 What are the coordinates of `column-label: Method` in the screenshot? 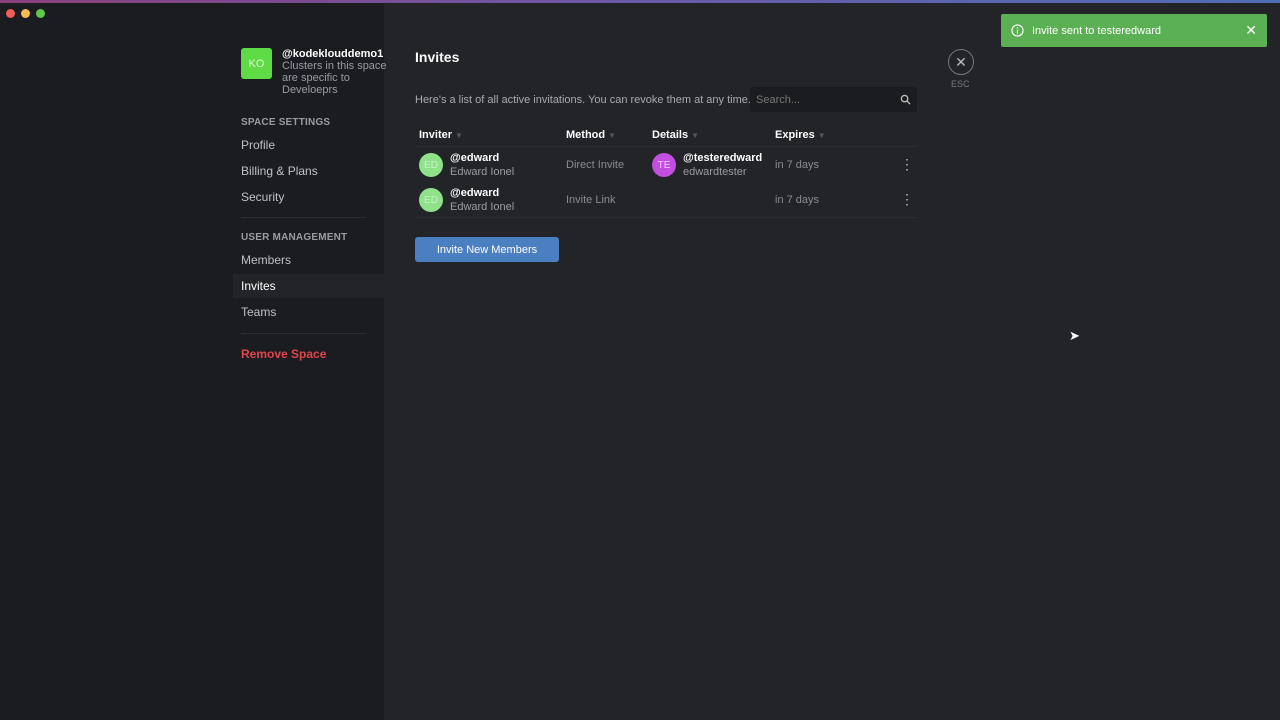 It's located at (586, 135).